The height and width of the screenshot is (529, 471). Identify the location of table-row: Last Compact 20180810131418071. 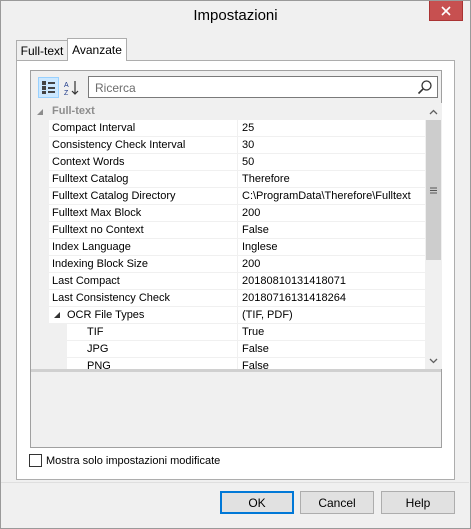
(228, 281).